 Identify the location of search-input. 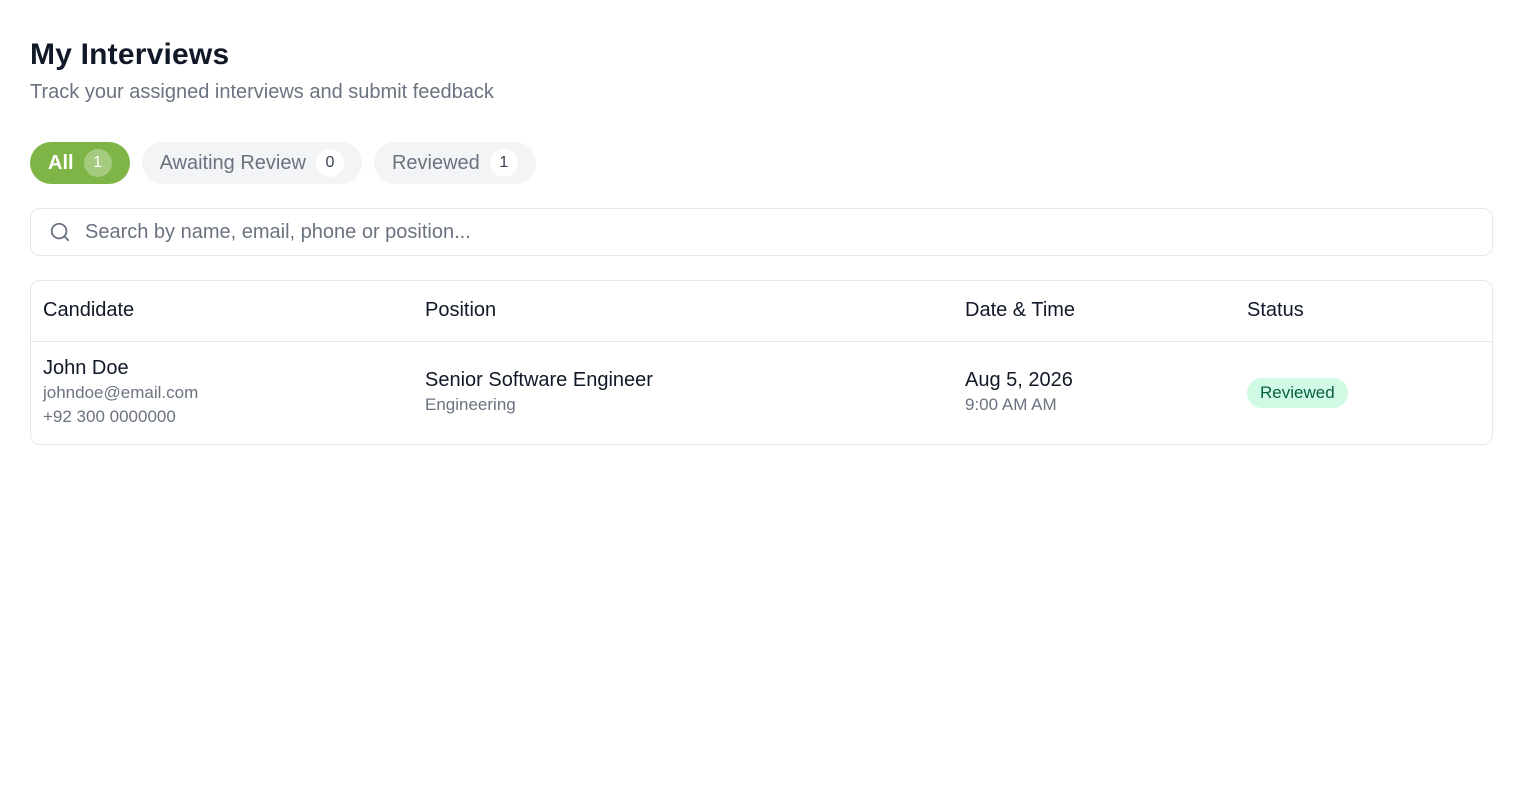
(788, 232).